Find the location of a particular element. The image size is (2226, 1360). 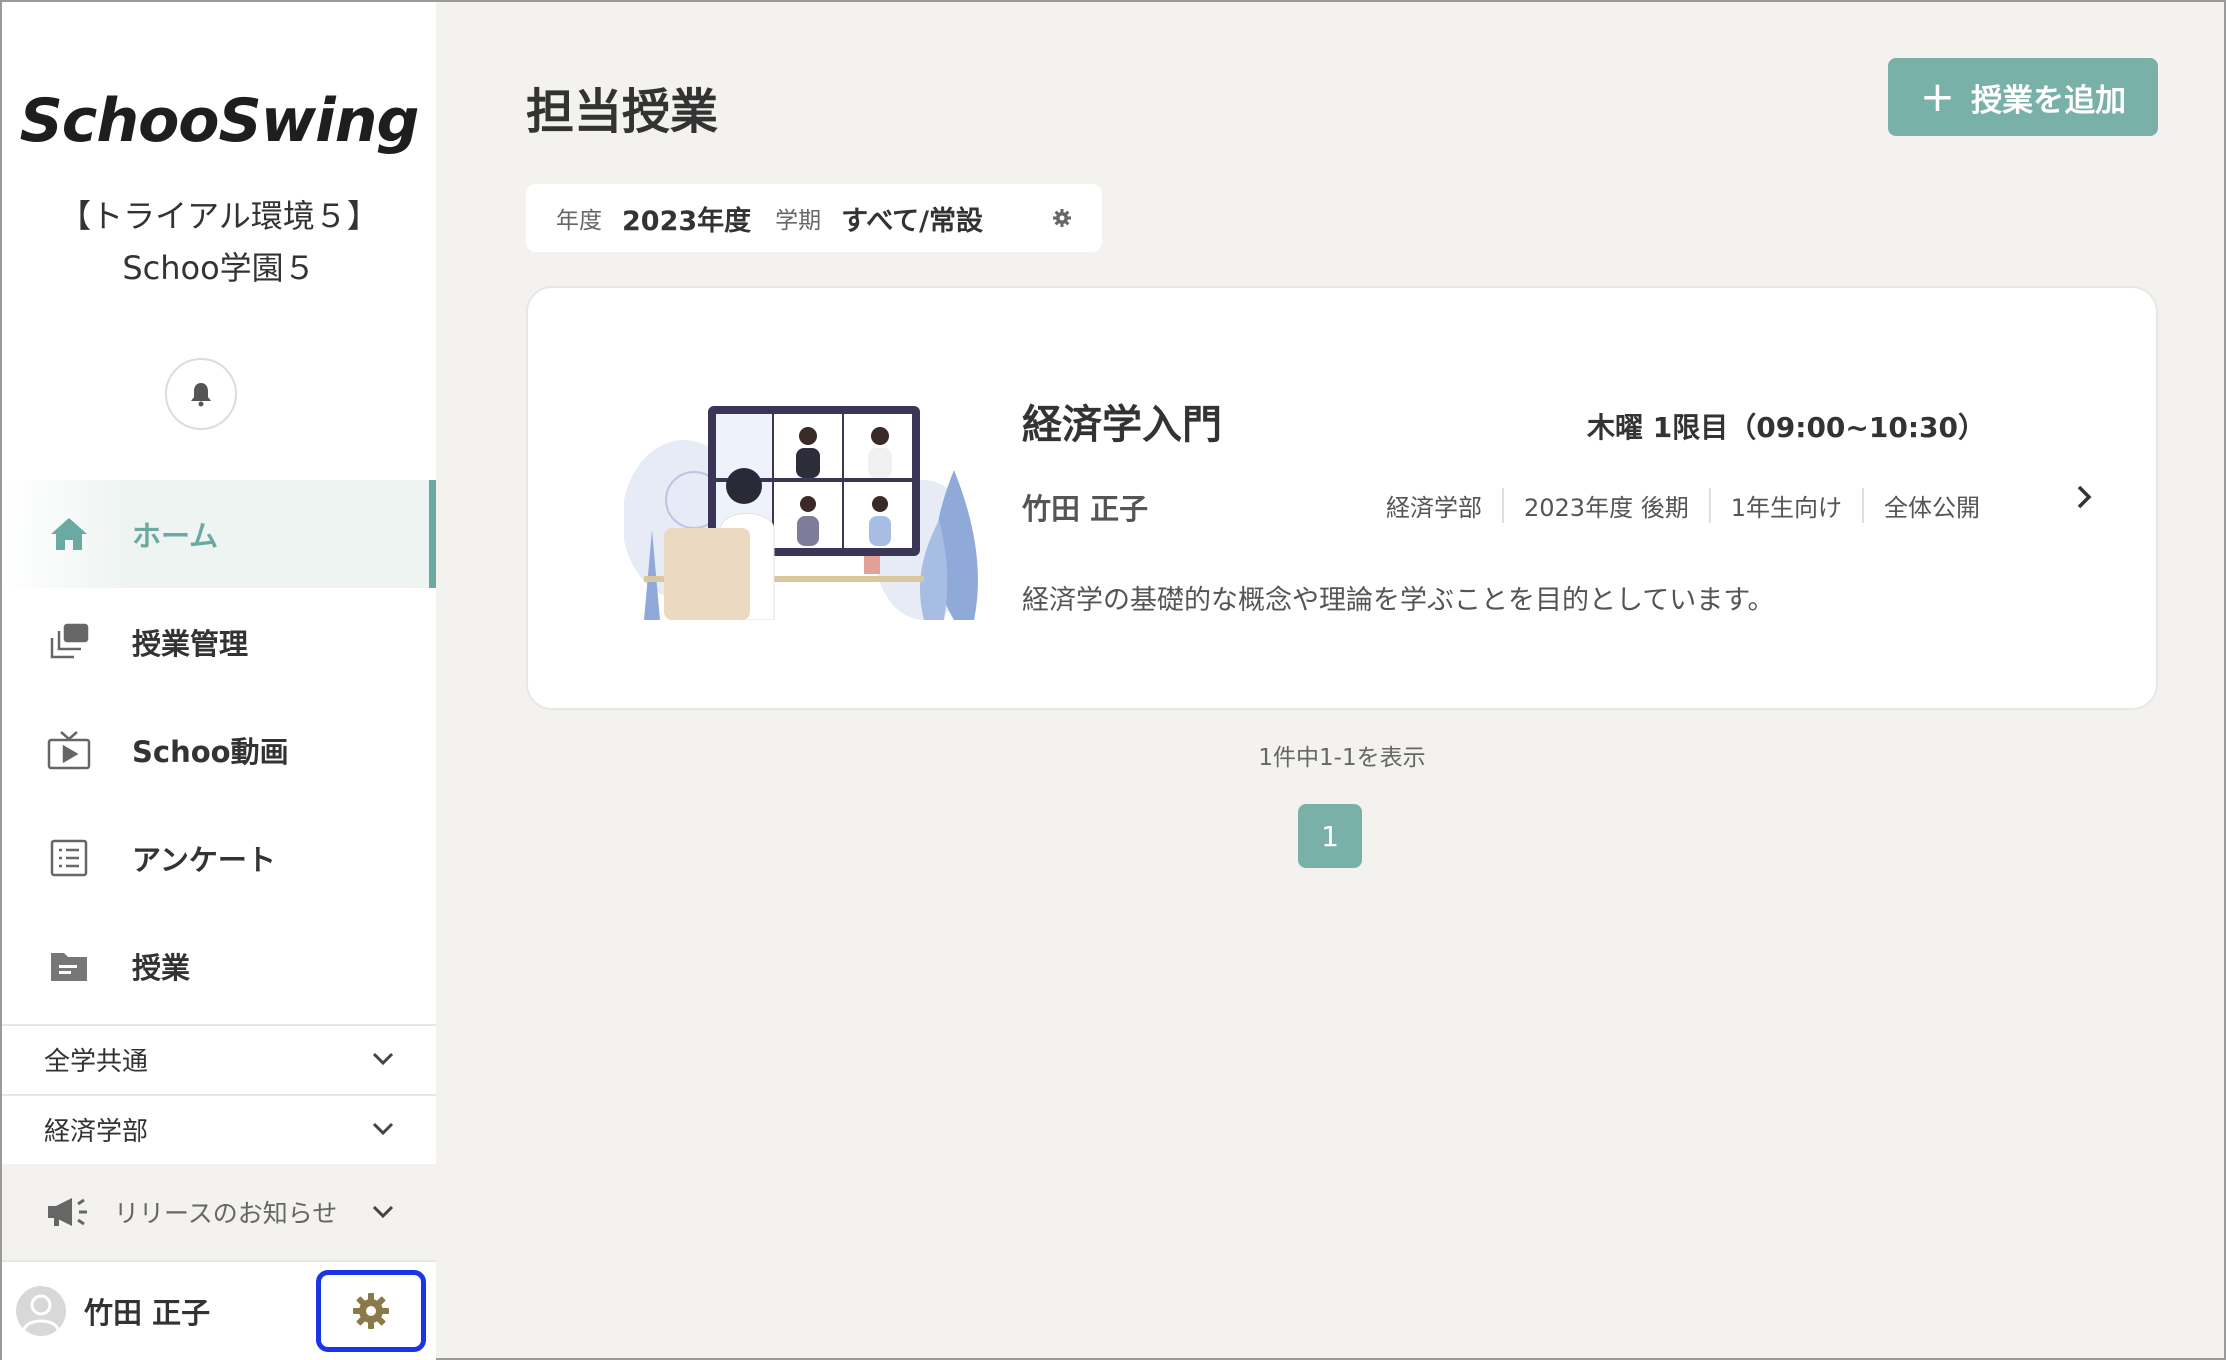

megaphone-icon is located at coordinates (67, 1212).